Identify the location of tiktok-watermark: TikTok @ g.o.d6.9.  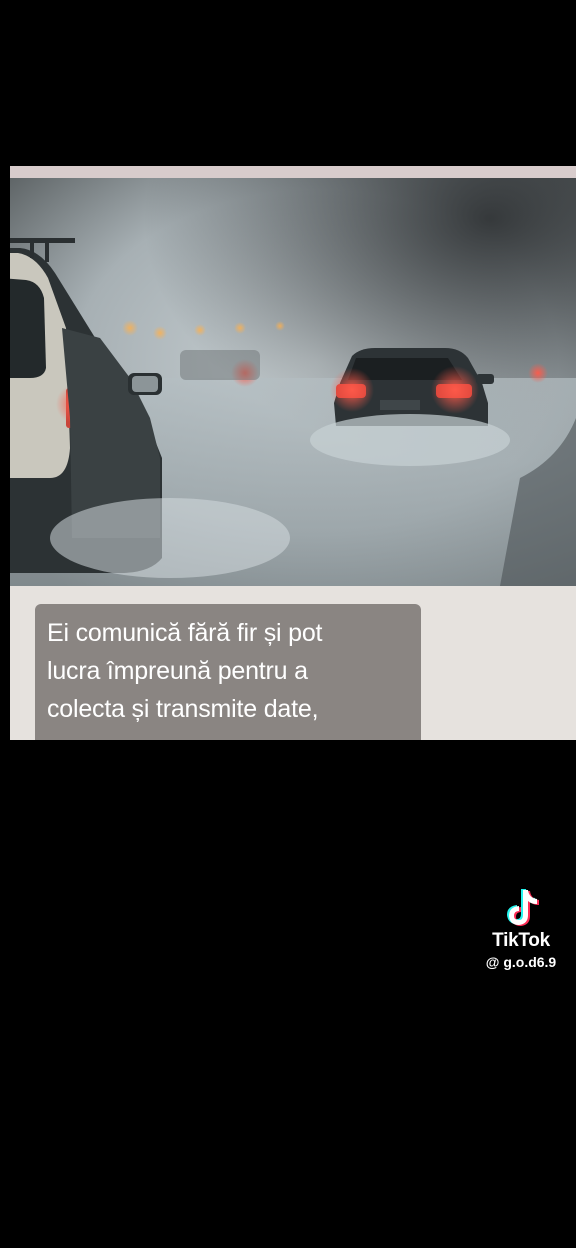
(521, 928).